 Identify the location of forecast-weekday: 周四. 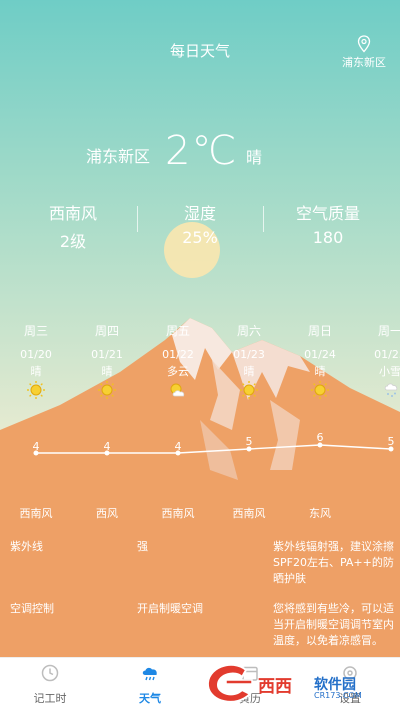
(106, 331).